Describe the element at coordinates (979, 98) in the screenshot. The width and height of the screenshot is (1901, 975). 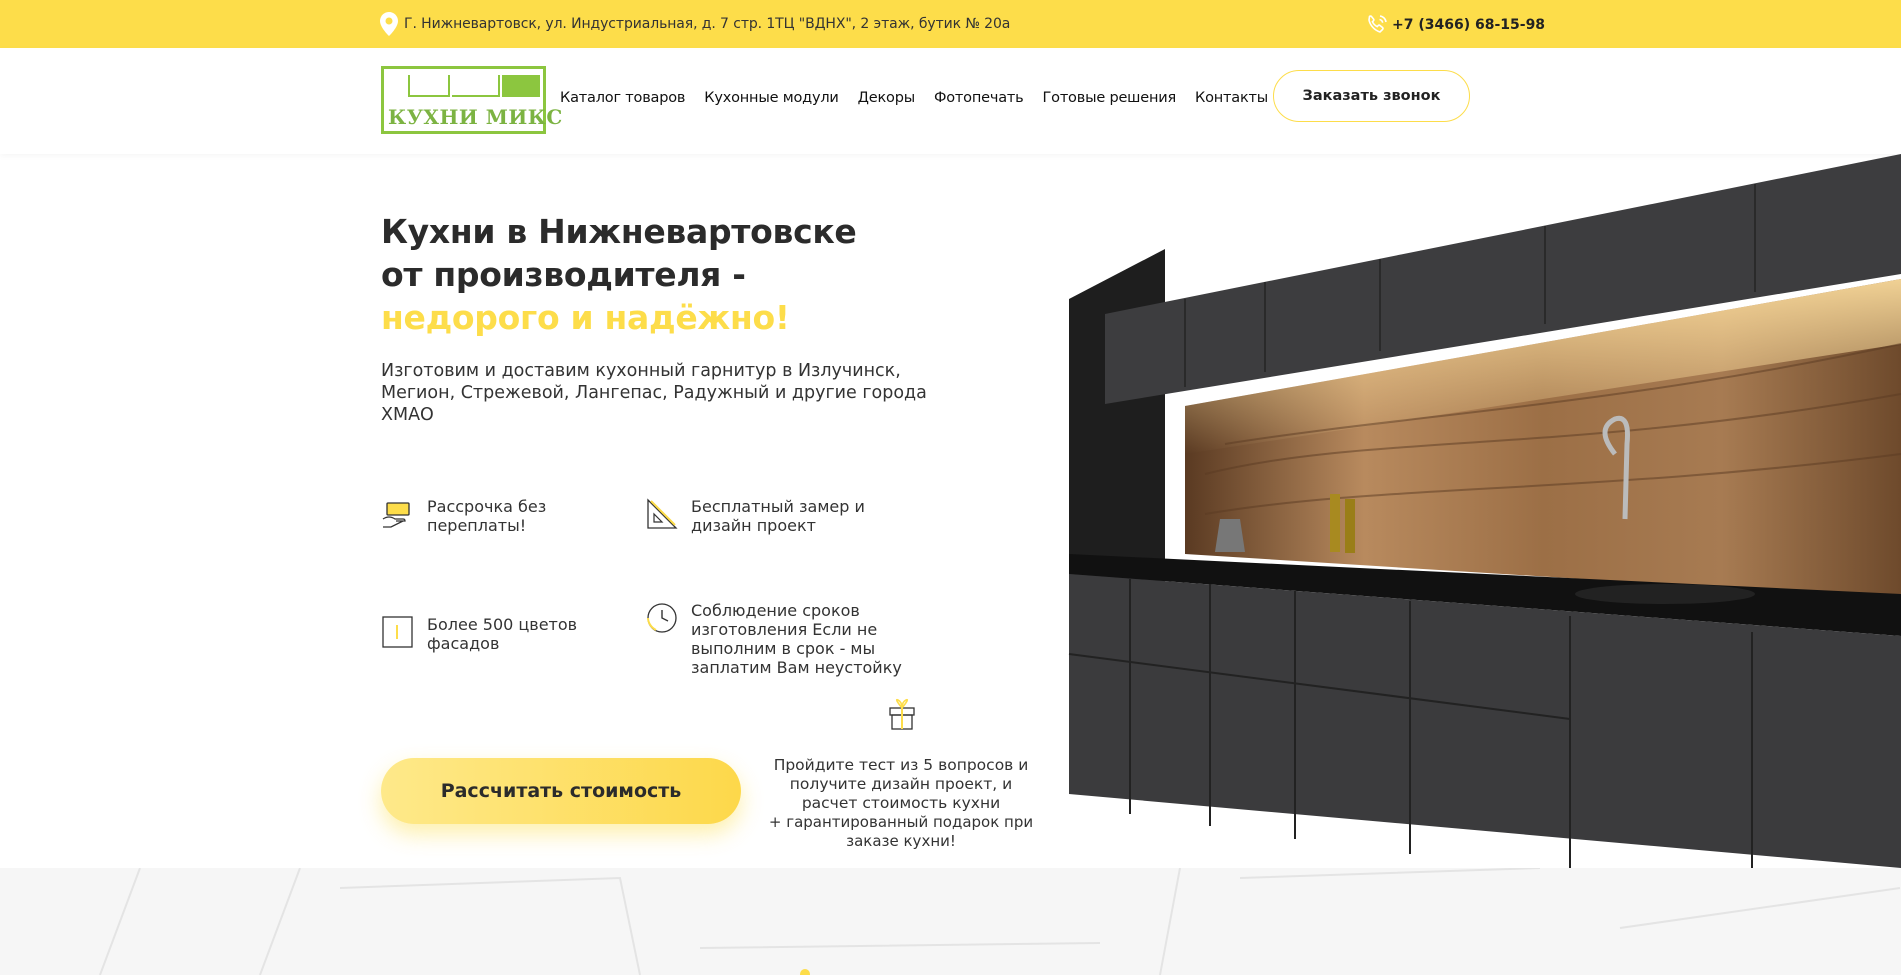
I see `nav-photoprint: Фотопечать` at that location.